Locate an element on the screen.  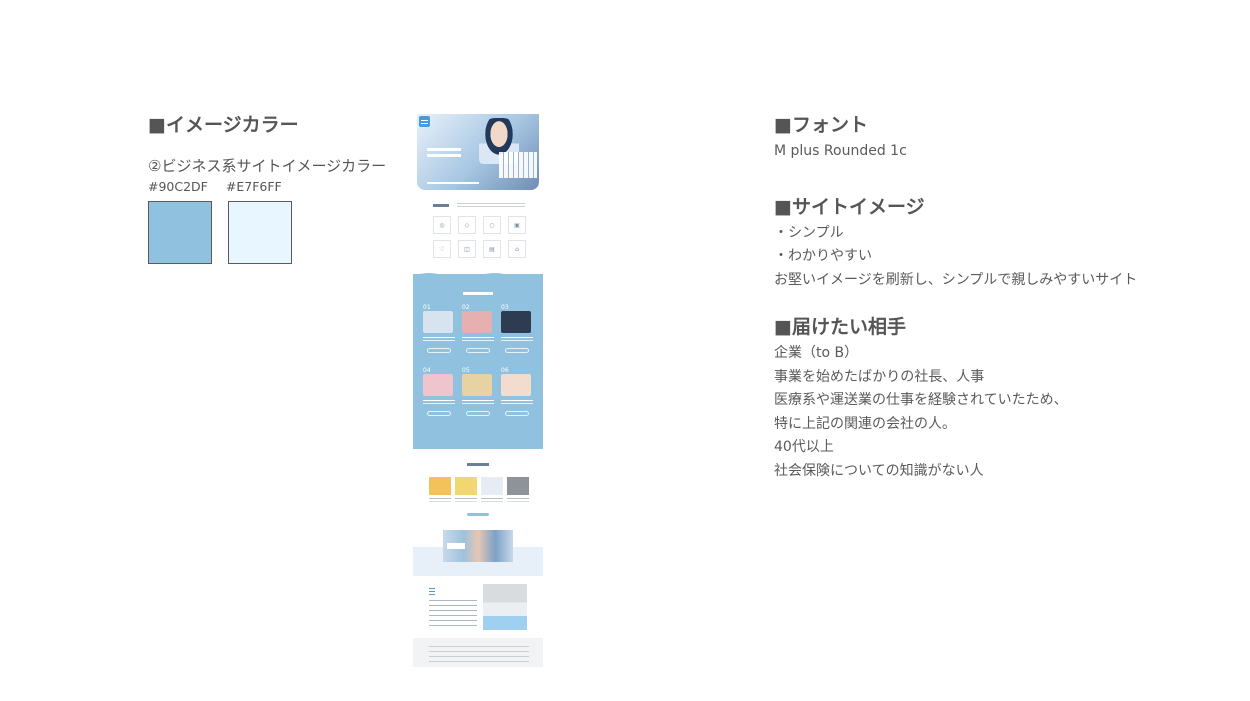
target-audience-line: 特に上記の関連の会社の人。 is located at coordinates (865, 423).